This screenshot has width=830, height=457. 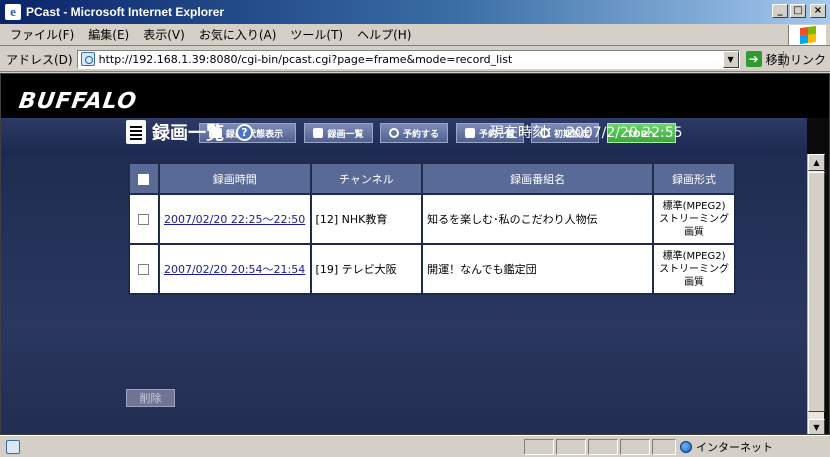 I want to click on reserve-list-icon, so click(x=469, y=133).